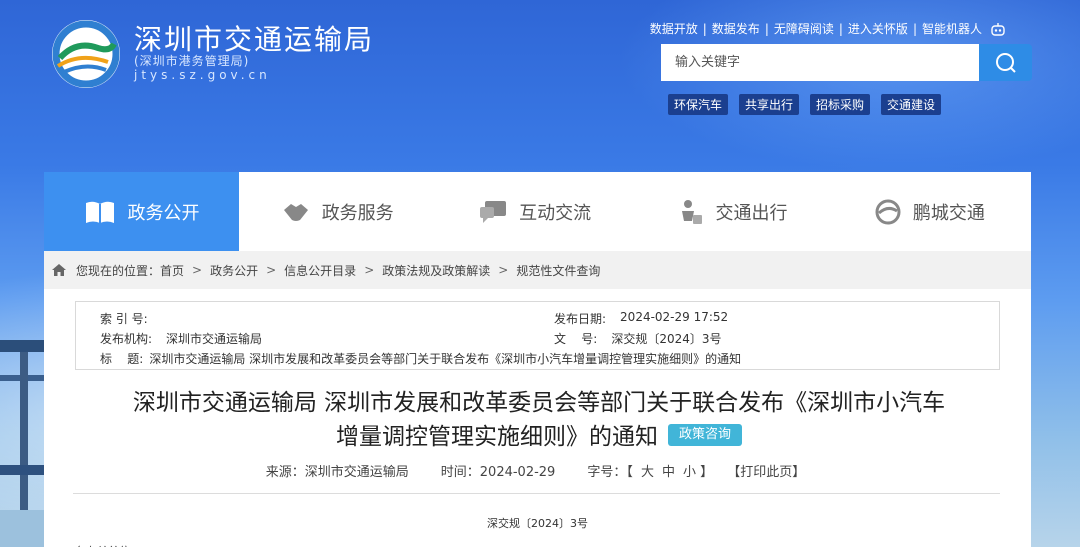  Describe the element at coordinates (86, 54) in the screenshot. I see `site-logo` at that location.